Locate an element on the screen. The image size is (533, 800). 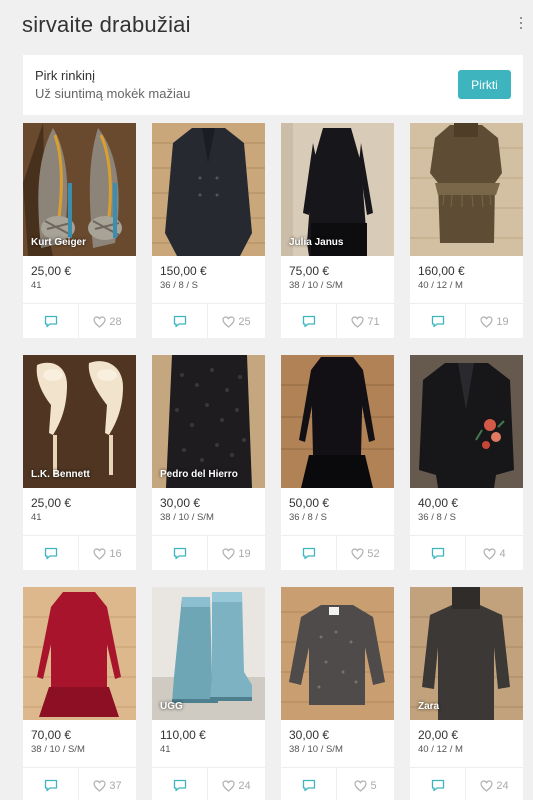
bundle-subtitle: Už siuntimą mokėk mažiau is located at coordinates (113, 93).